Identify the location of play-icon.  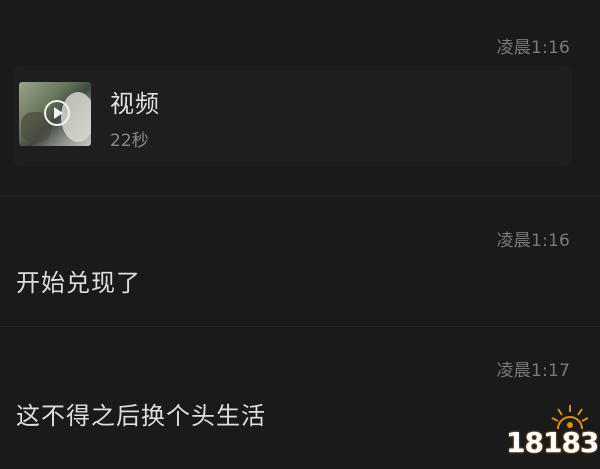
(57, 113).